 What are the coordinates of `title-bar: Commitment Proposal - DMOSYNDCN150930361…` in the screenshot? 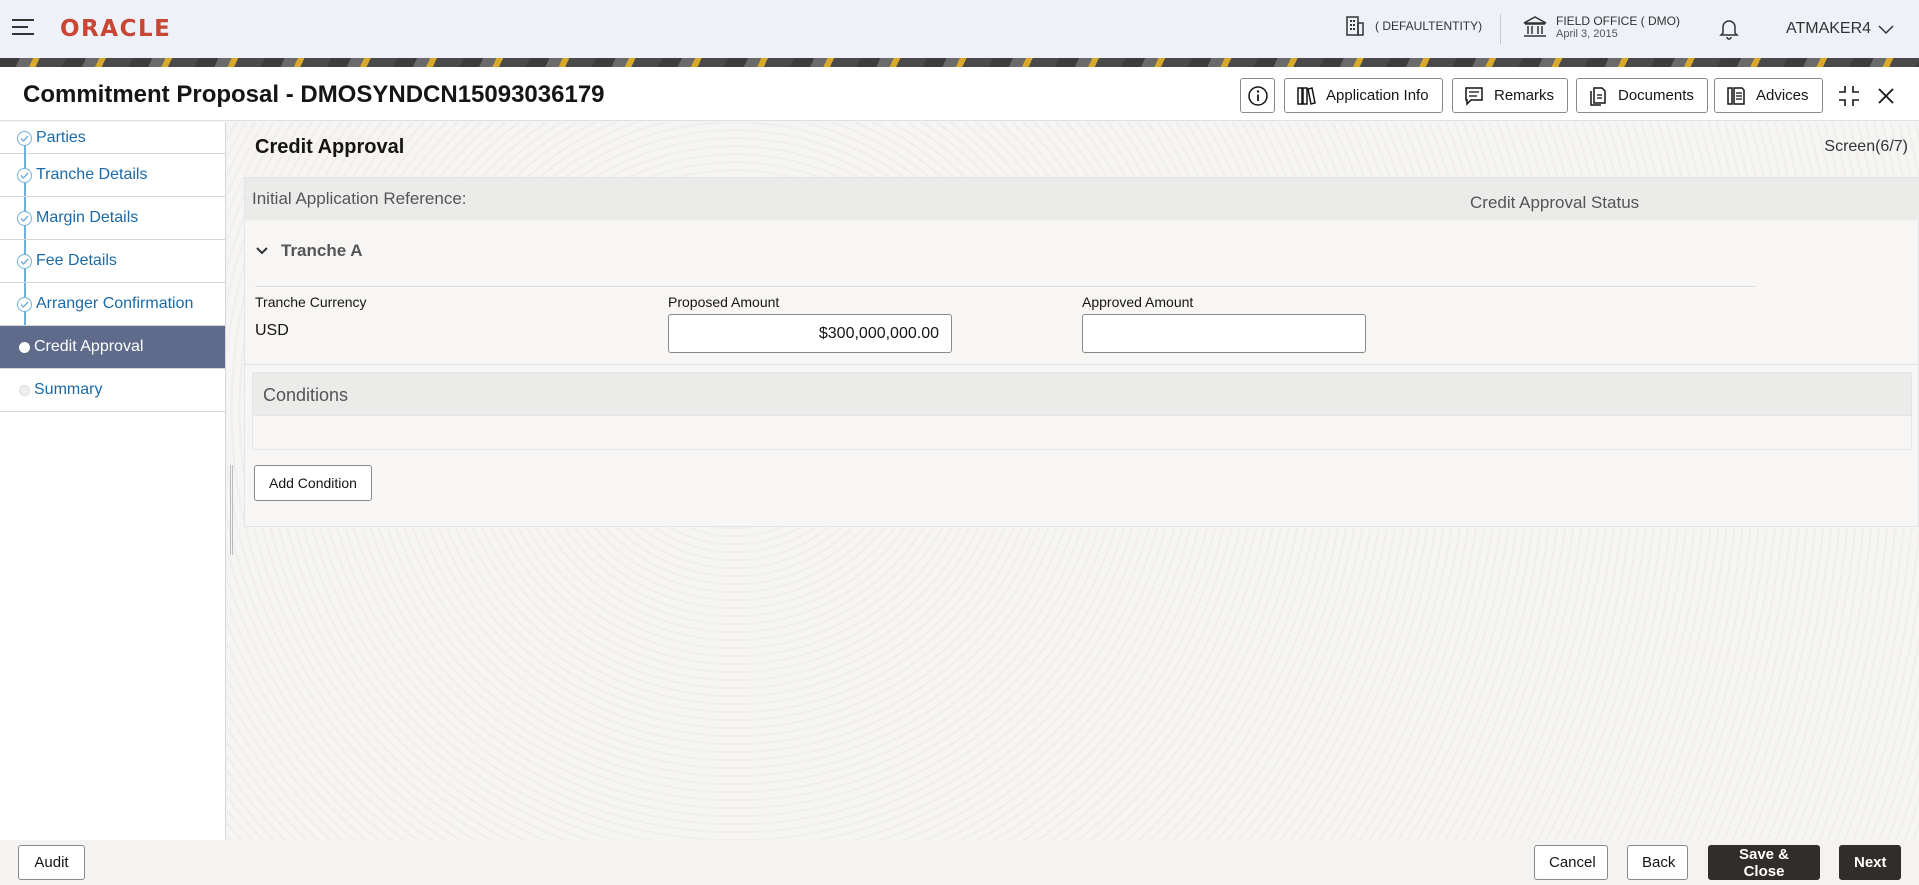 It's located at (959, 94).